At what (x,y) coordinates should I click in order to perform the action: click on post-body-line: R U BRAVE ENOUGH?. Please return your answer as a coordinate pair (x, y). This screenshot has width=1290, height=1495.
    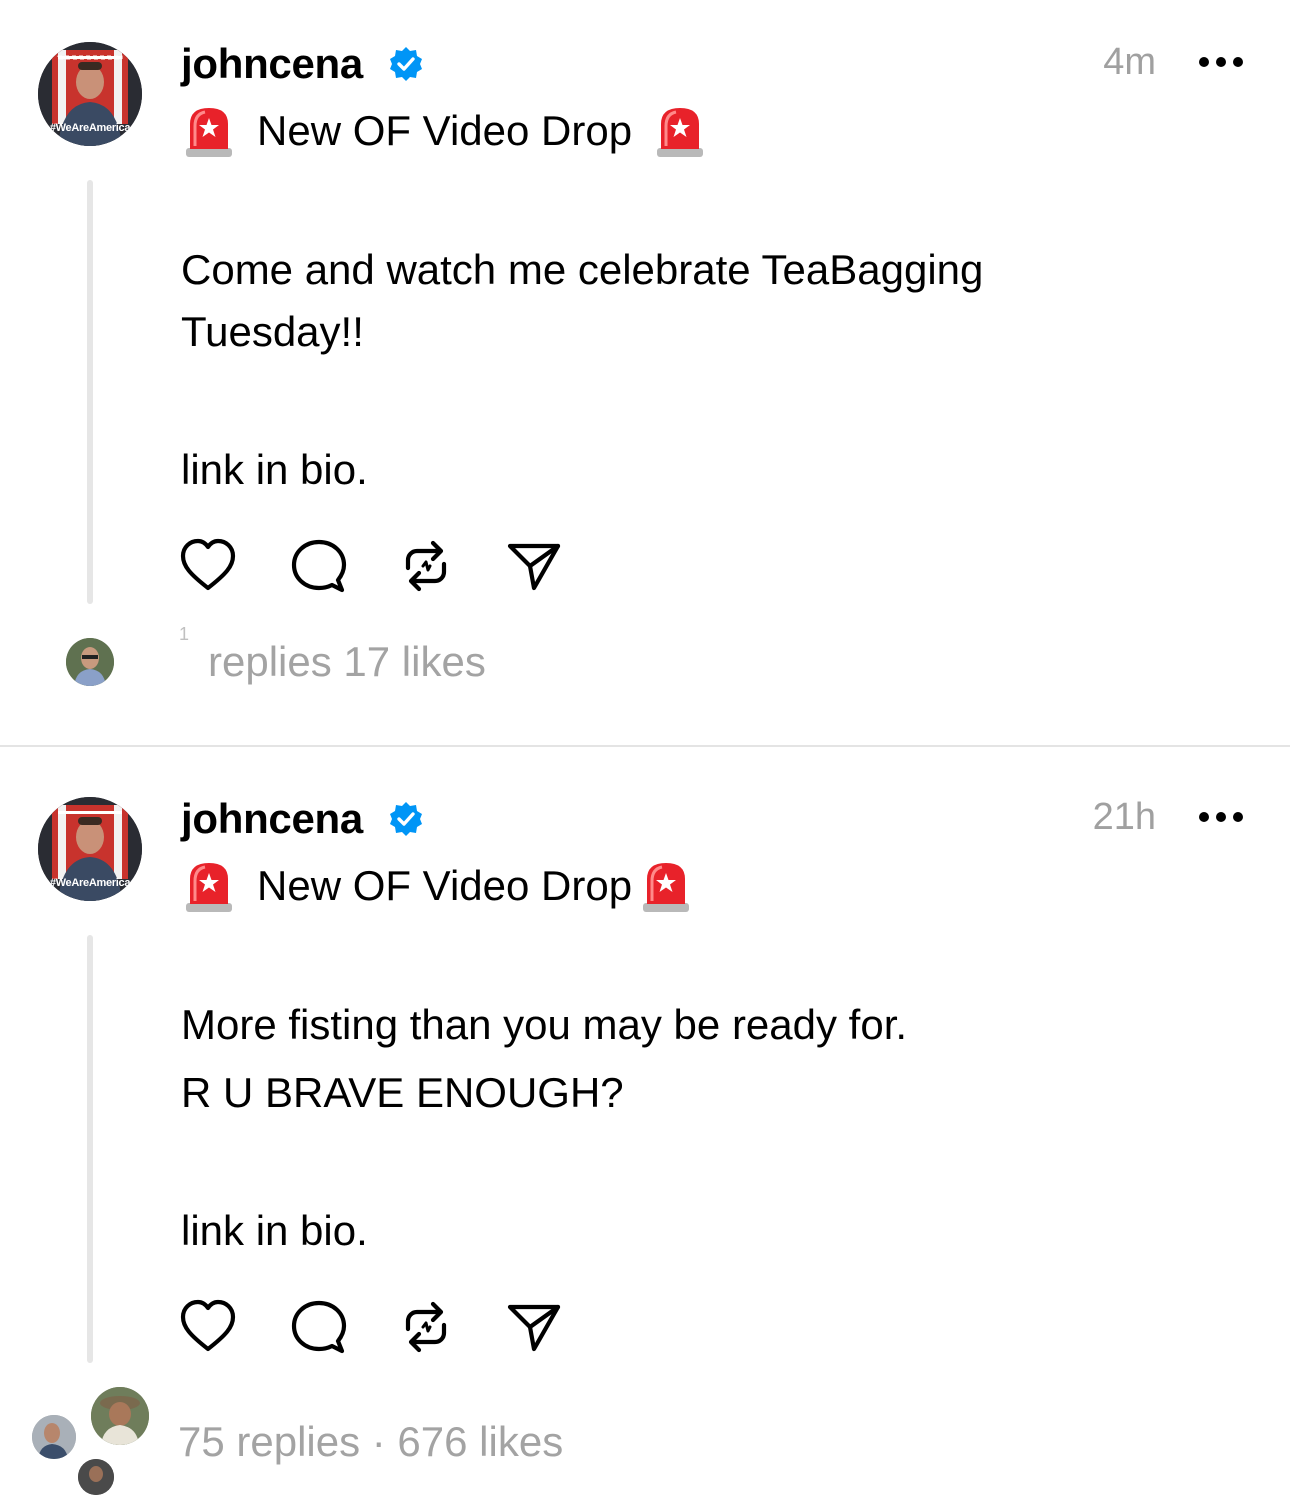
    Looking at the image, I should click on (402, 1092).